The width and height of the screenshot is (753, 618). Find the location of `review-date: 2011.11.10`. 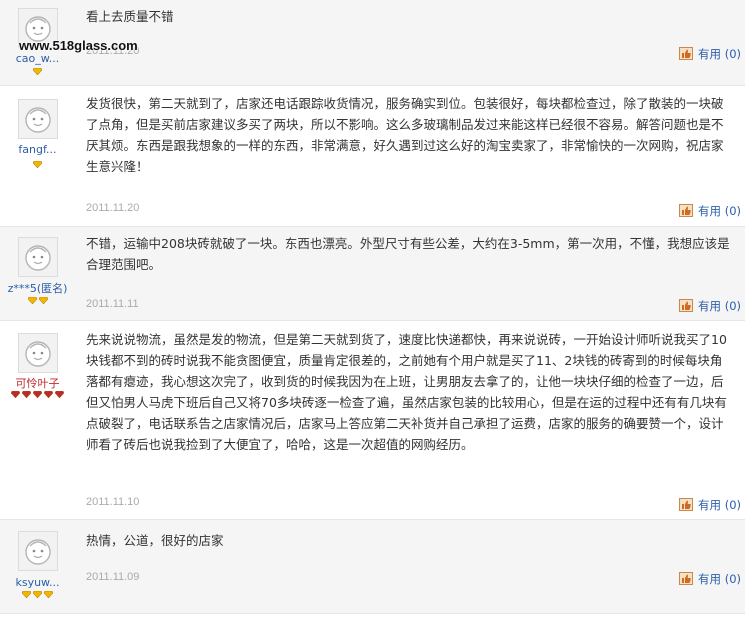

review-date: 2011.11.10 is located at coordinates (113, 502).